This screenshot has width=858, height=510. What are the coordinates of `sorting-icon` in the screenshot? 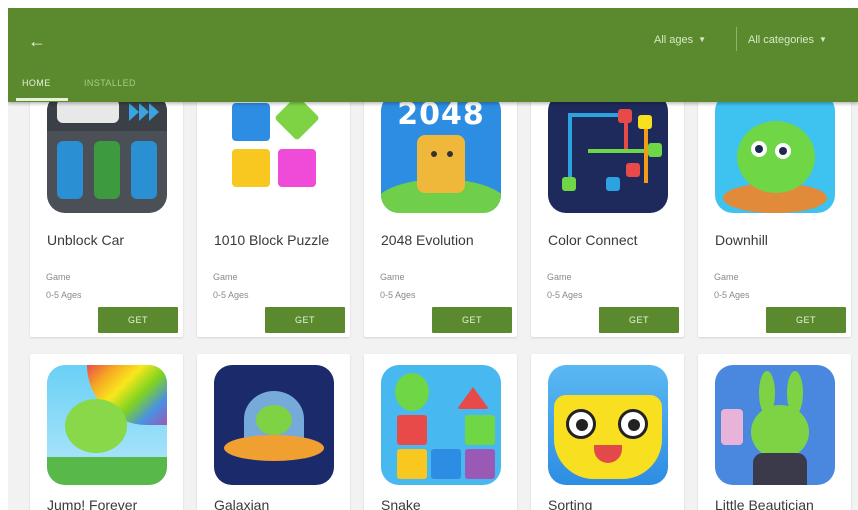 It's located at (608, 425).